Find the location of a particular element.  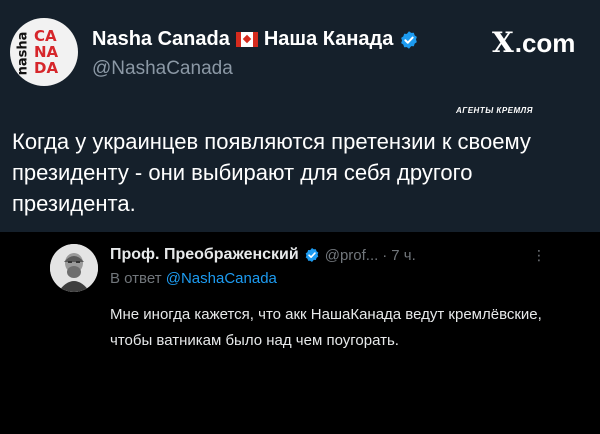

replying-to-mention: @NashaCanada is located at coordinates (221, 278).